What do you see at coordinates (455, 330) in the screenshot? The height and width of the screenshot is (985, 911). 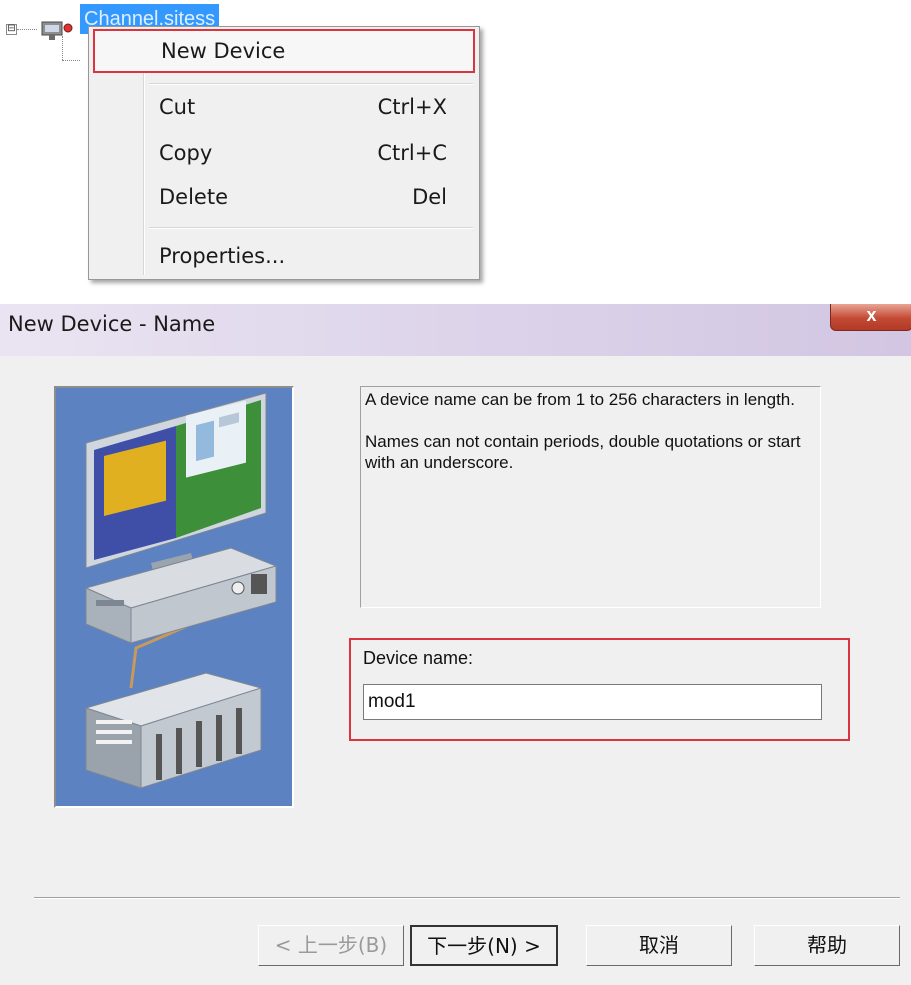 I see `dialog-titlebar: New Device - Name x` at bounding box center [455, 330].